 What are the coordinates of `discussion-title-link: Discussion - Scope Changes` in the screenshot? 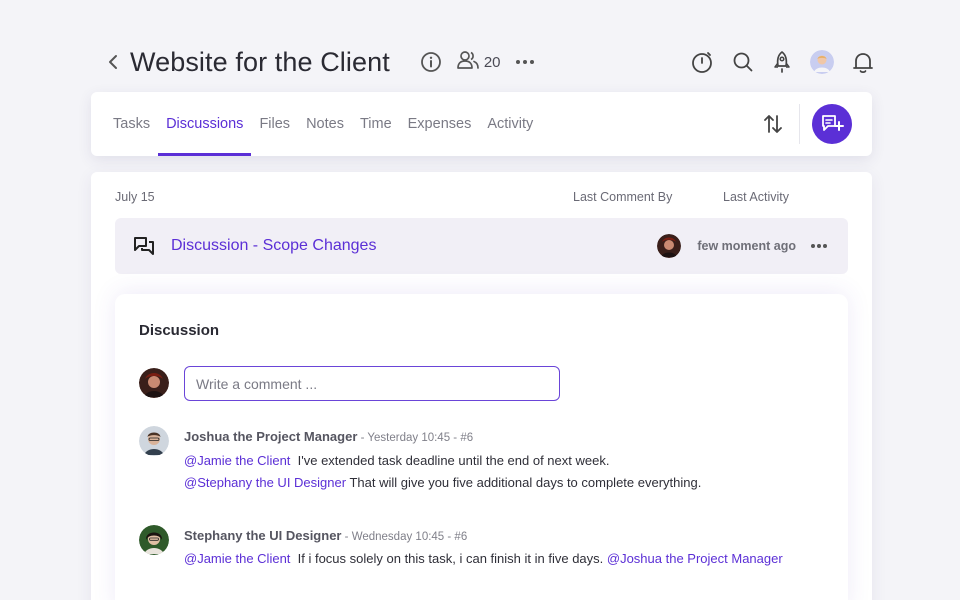 It's located at (273, 246).